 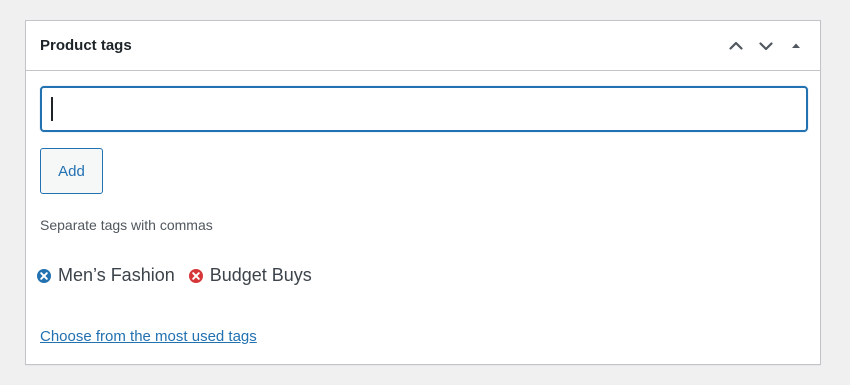 I want to click on tag-input, so click(x=424, y=109).